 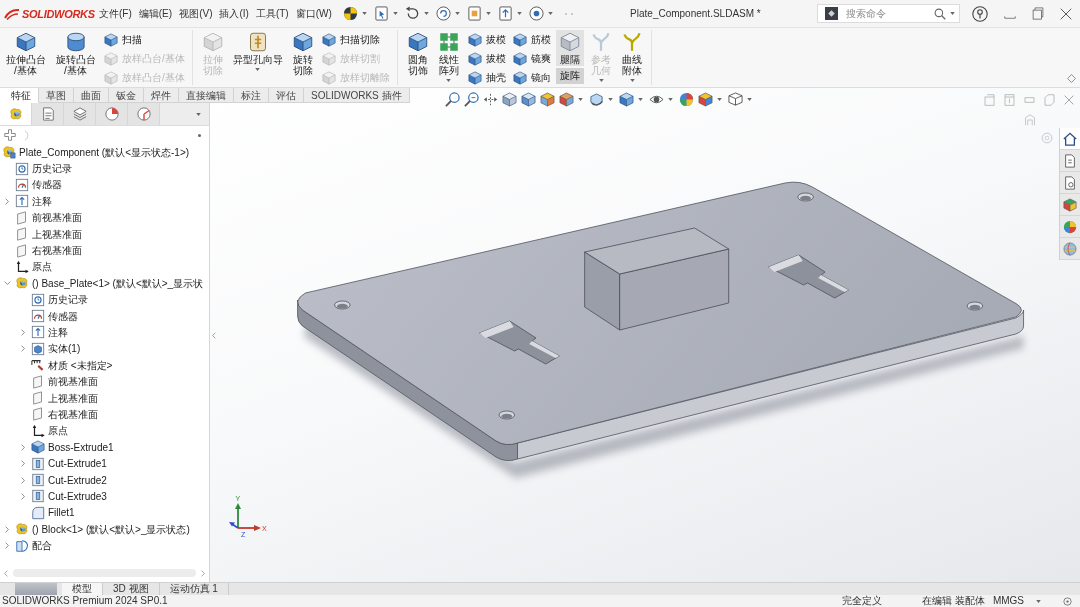 What do you see at coordinates (1008, 601) in the screenshot?
I see `status-text: MMGS` at bounding box center [1008, 601].